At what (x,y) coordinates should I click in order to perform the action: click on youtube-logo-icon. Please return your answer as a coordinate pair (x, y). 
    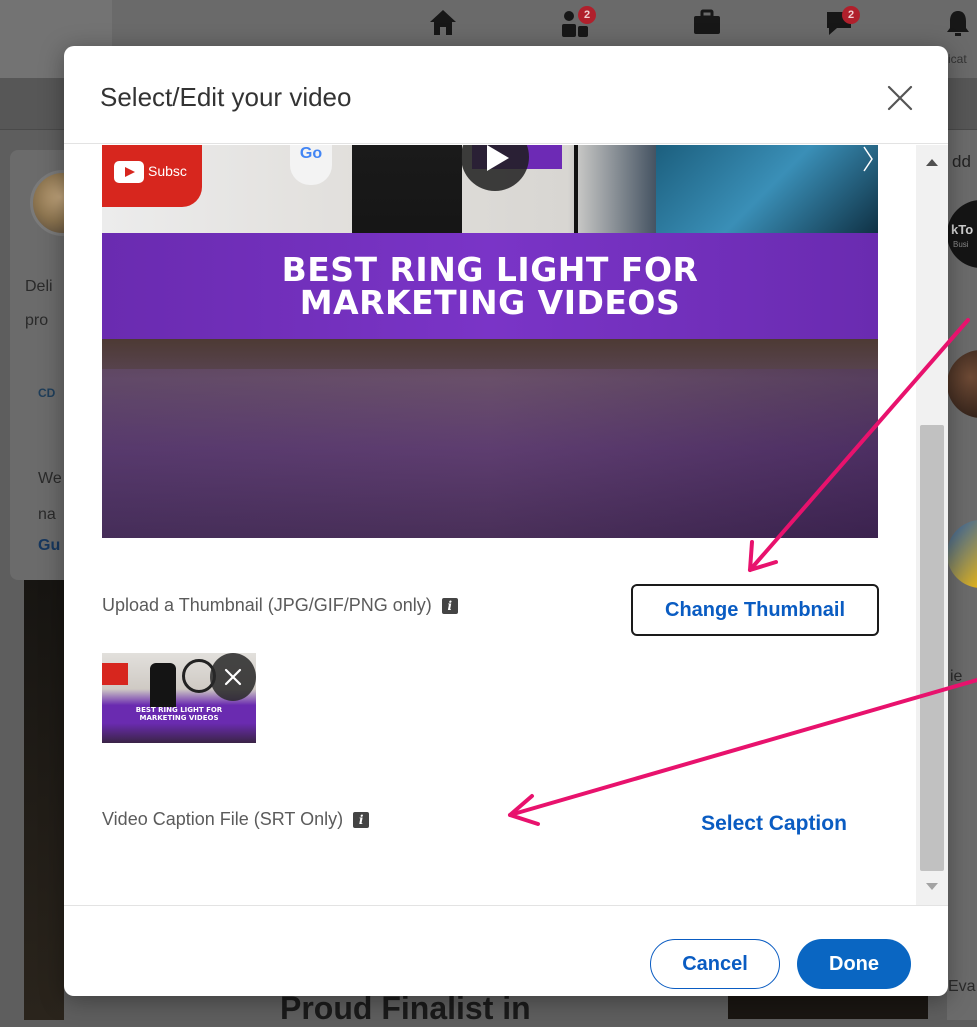
    Looking at the image, I should click on (129, 172).